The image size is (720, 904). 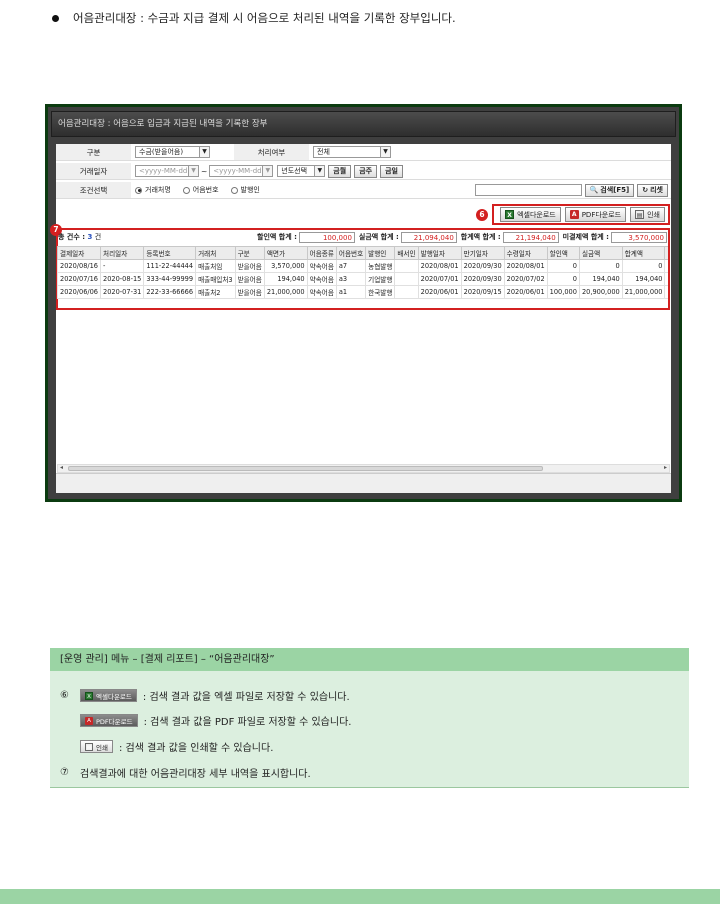 I want to click on table-cell: a3, so click(x=351, y=279).